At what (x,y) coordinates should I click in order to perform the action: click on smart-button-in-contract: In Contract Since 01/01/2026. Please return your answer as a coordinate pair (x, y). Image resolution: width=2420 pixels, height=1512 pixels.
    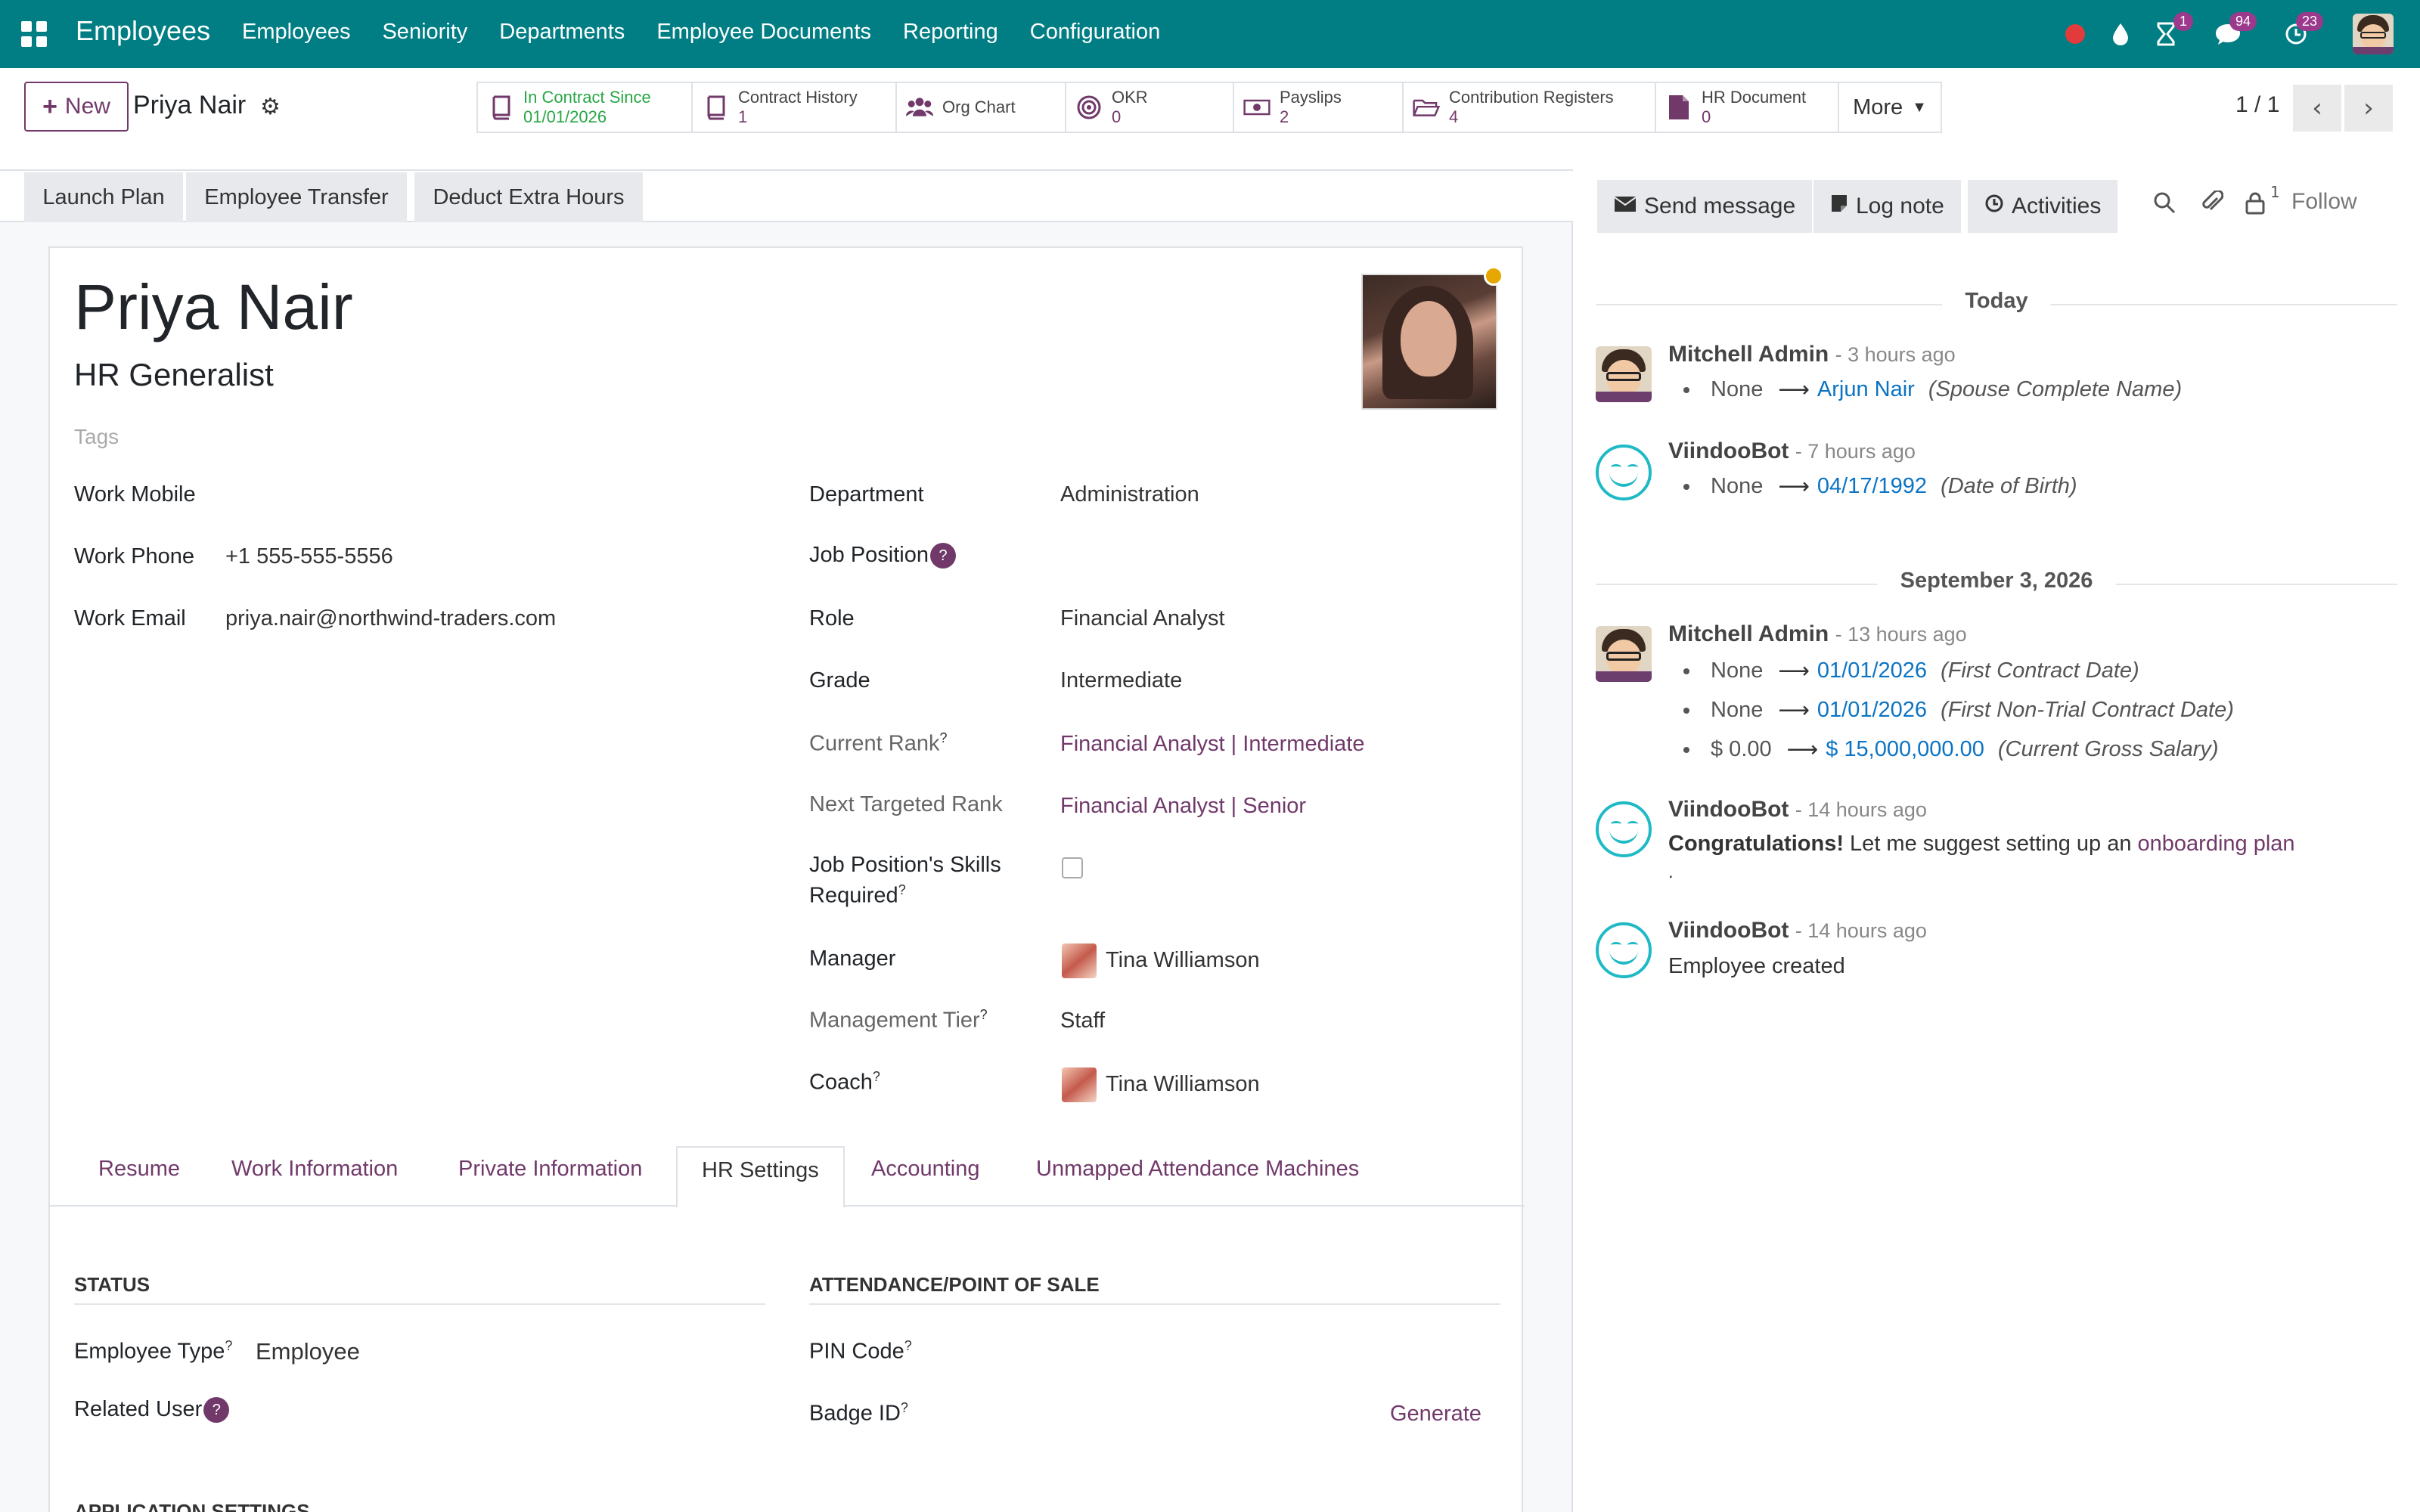
    Looking at the image, I should click on (584, 107).